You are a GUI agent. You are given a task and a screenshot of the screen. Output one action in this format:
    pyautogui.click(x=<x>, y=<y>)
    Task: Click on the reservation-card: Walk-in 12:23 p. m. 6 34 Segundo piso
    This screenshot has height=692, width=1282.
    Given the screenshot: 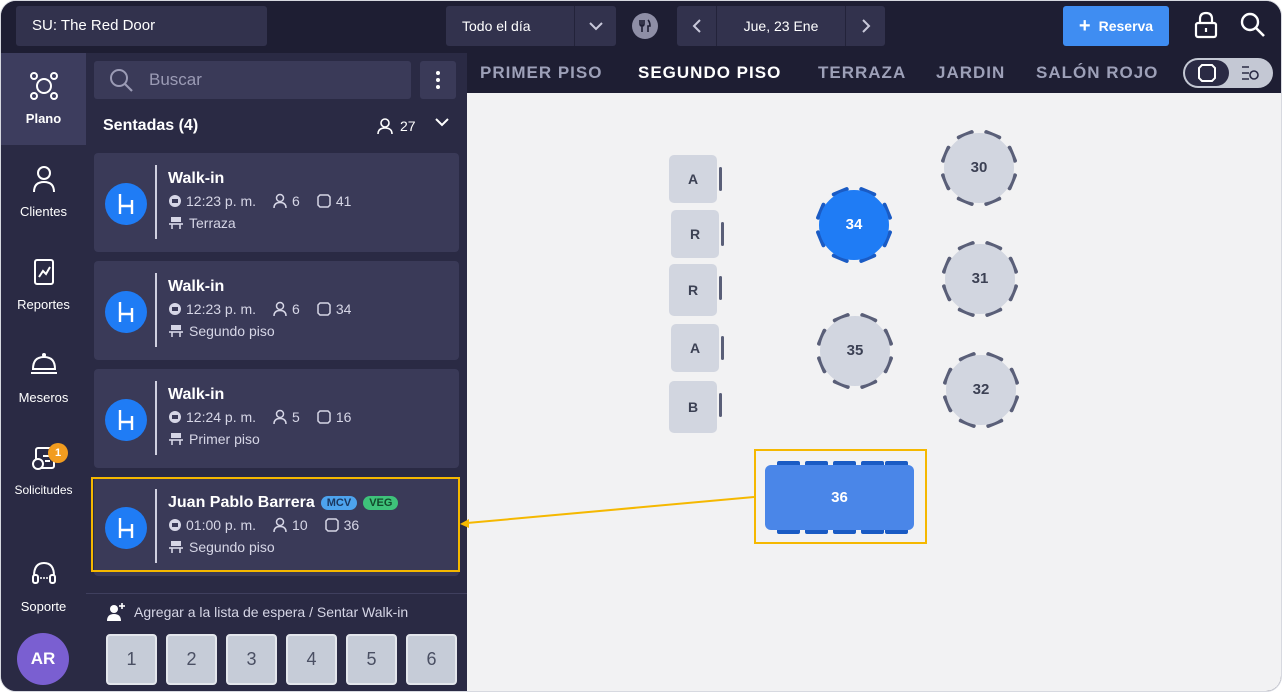 What is the action you would take?
    pyautogui.click(x=276, y=310)
    